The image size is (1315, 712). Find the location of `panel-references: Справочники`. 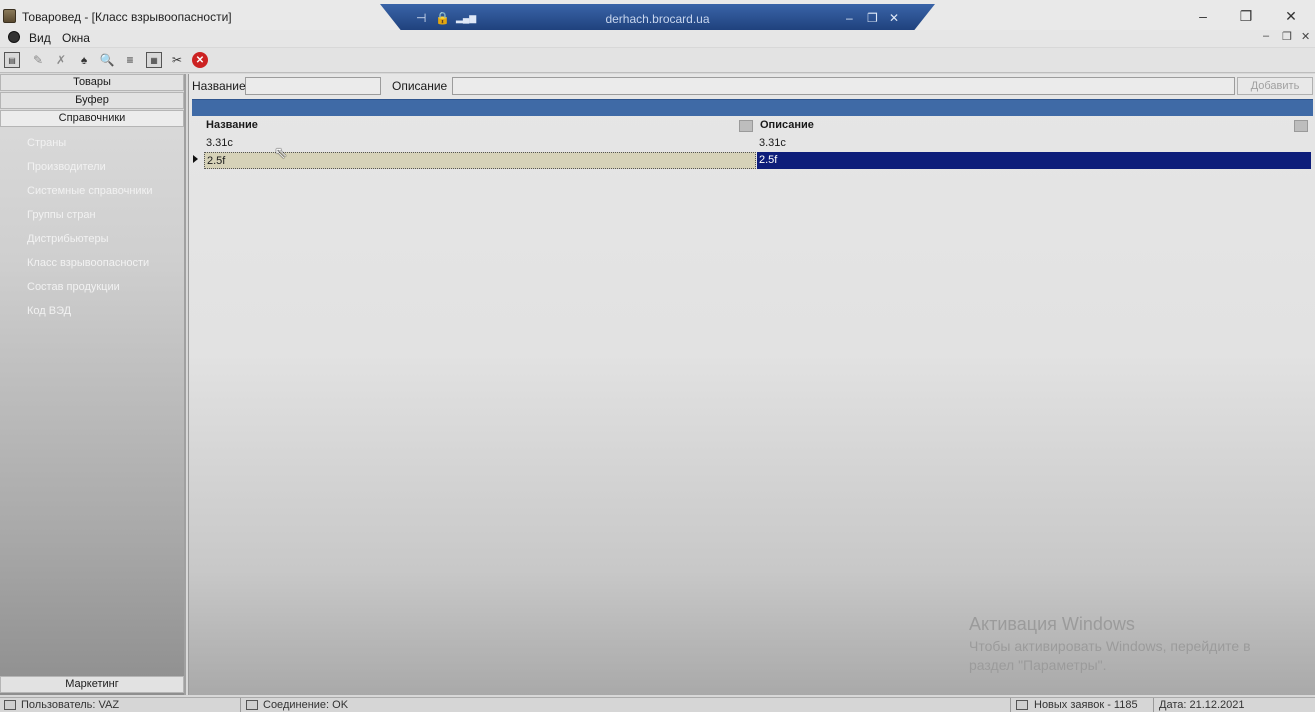

panel-references: Справочники is located at coordinates (92, 118).